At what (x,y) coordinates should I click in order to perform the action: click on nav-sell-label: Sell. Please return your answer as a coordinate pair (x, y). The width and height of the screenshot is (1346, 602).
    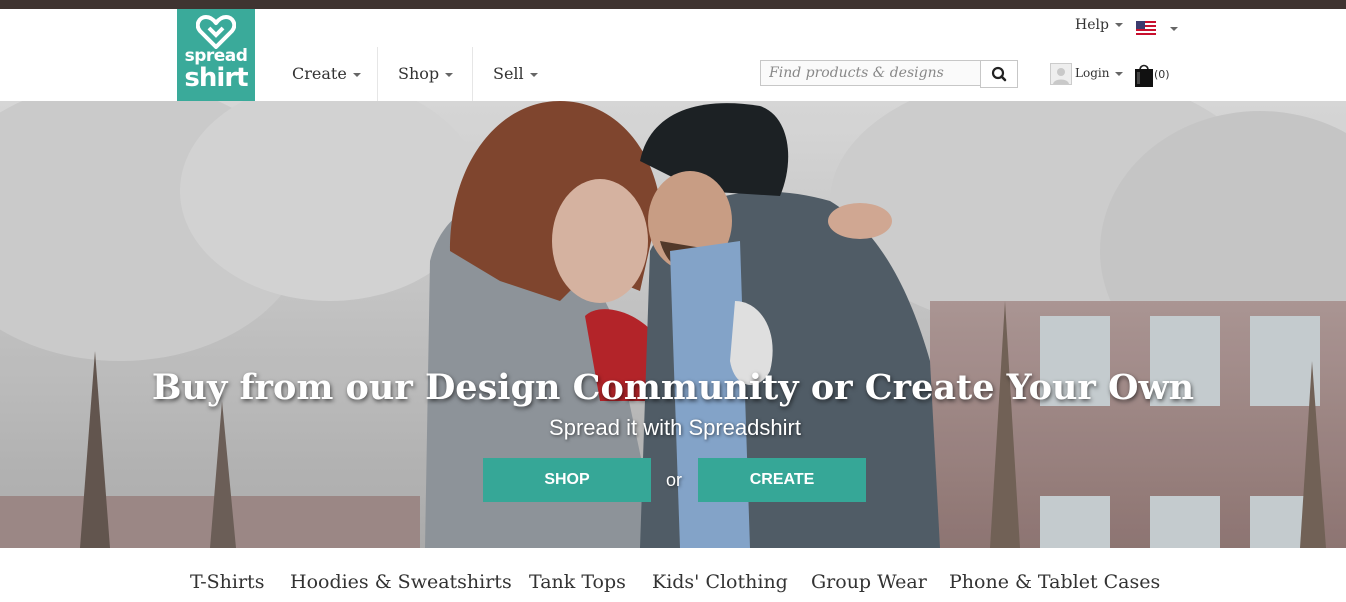
    Looking at the image, I should click on (508, 73).